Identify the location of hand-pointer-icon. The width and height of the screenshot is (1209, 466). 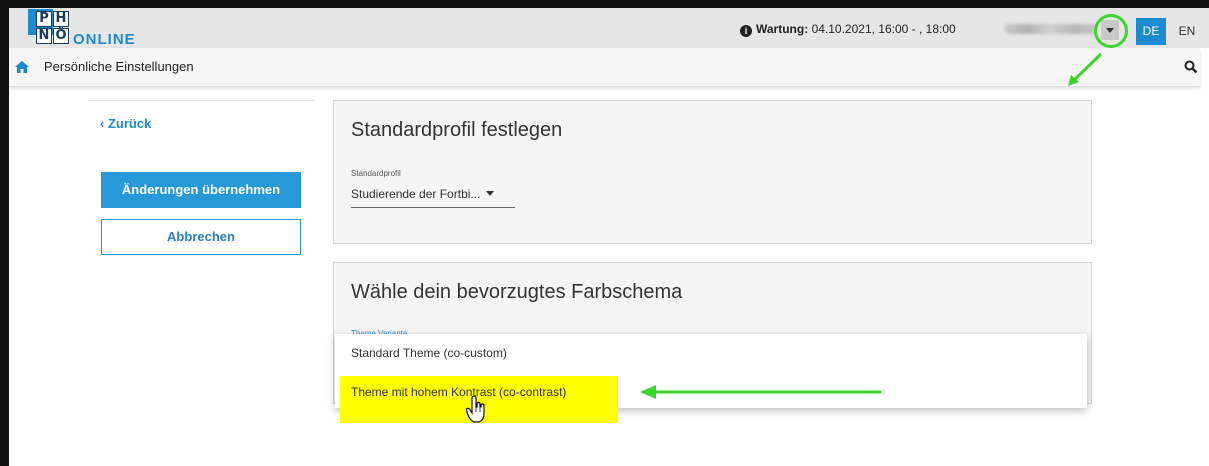
(475, 412).